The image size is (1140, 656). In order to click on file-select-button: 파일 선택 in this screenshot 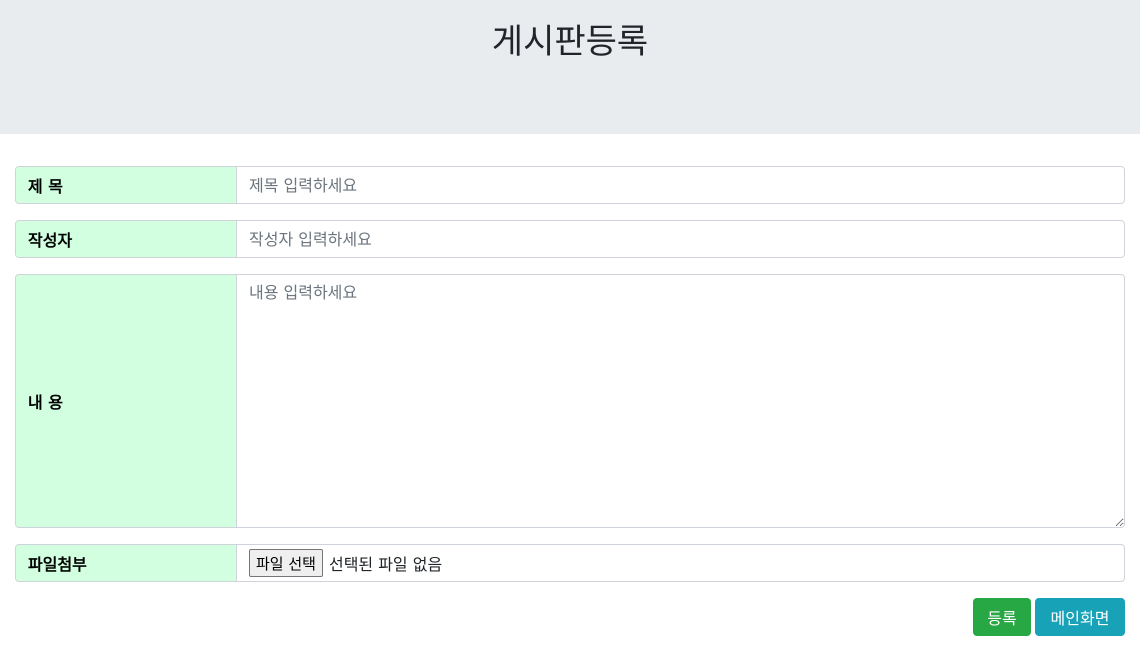, I will do `click(286, 563)`.